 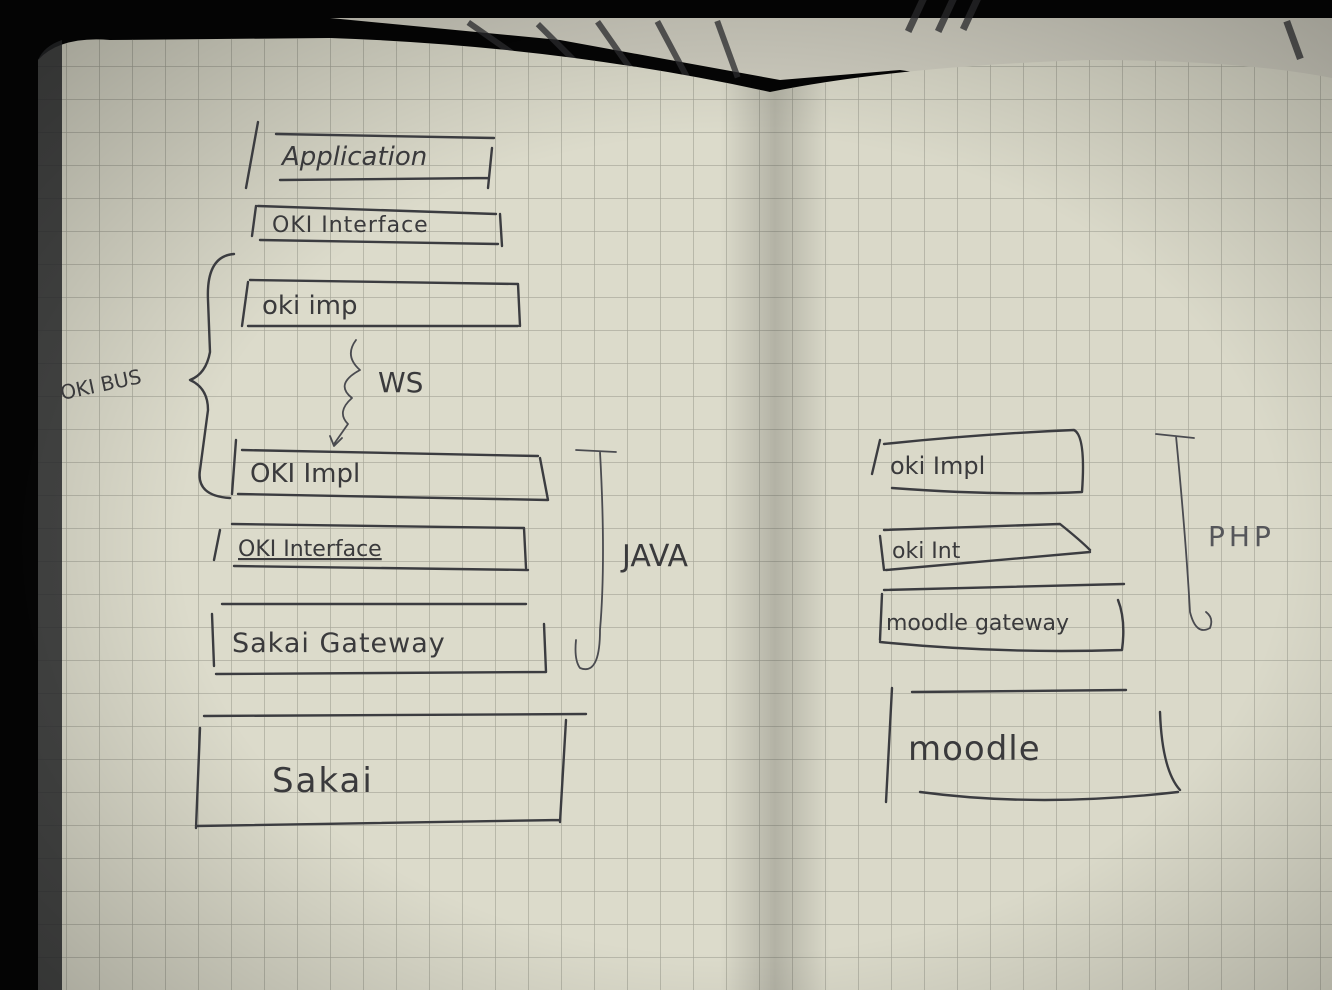 I want to click on layer-label: Application, so click(x=353, y=157).